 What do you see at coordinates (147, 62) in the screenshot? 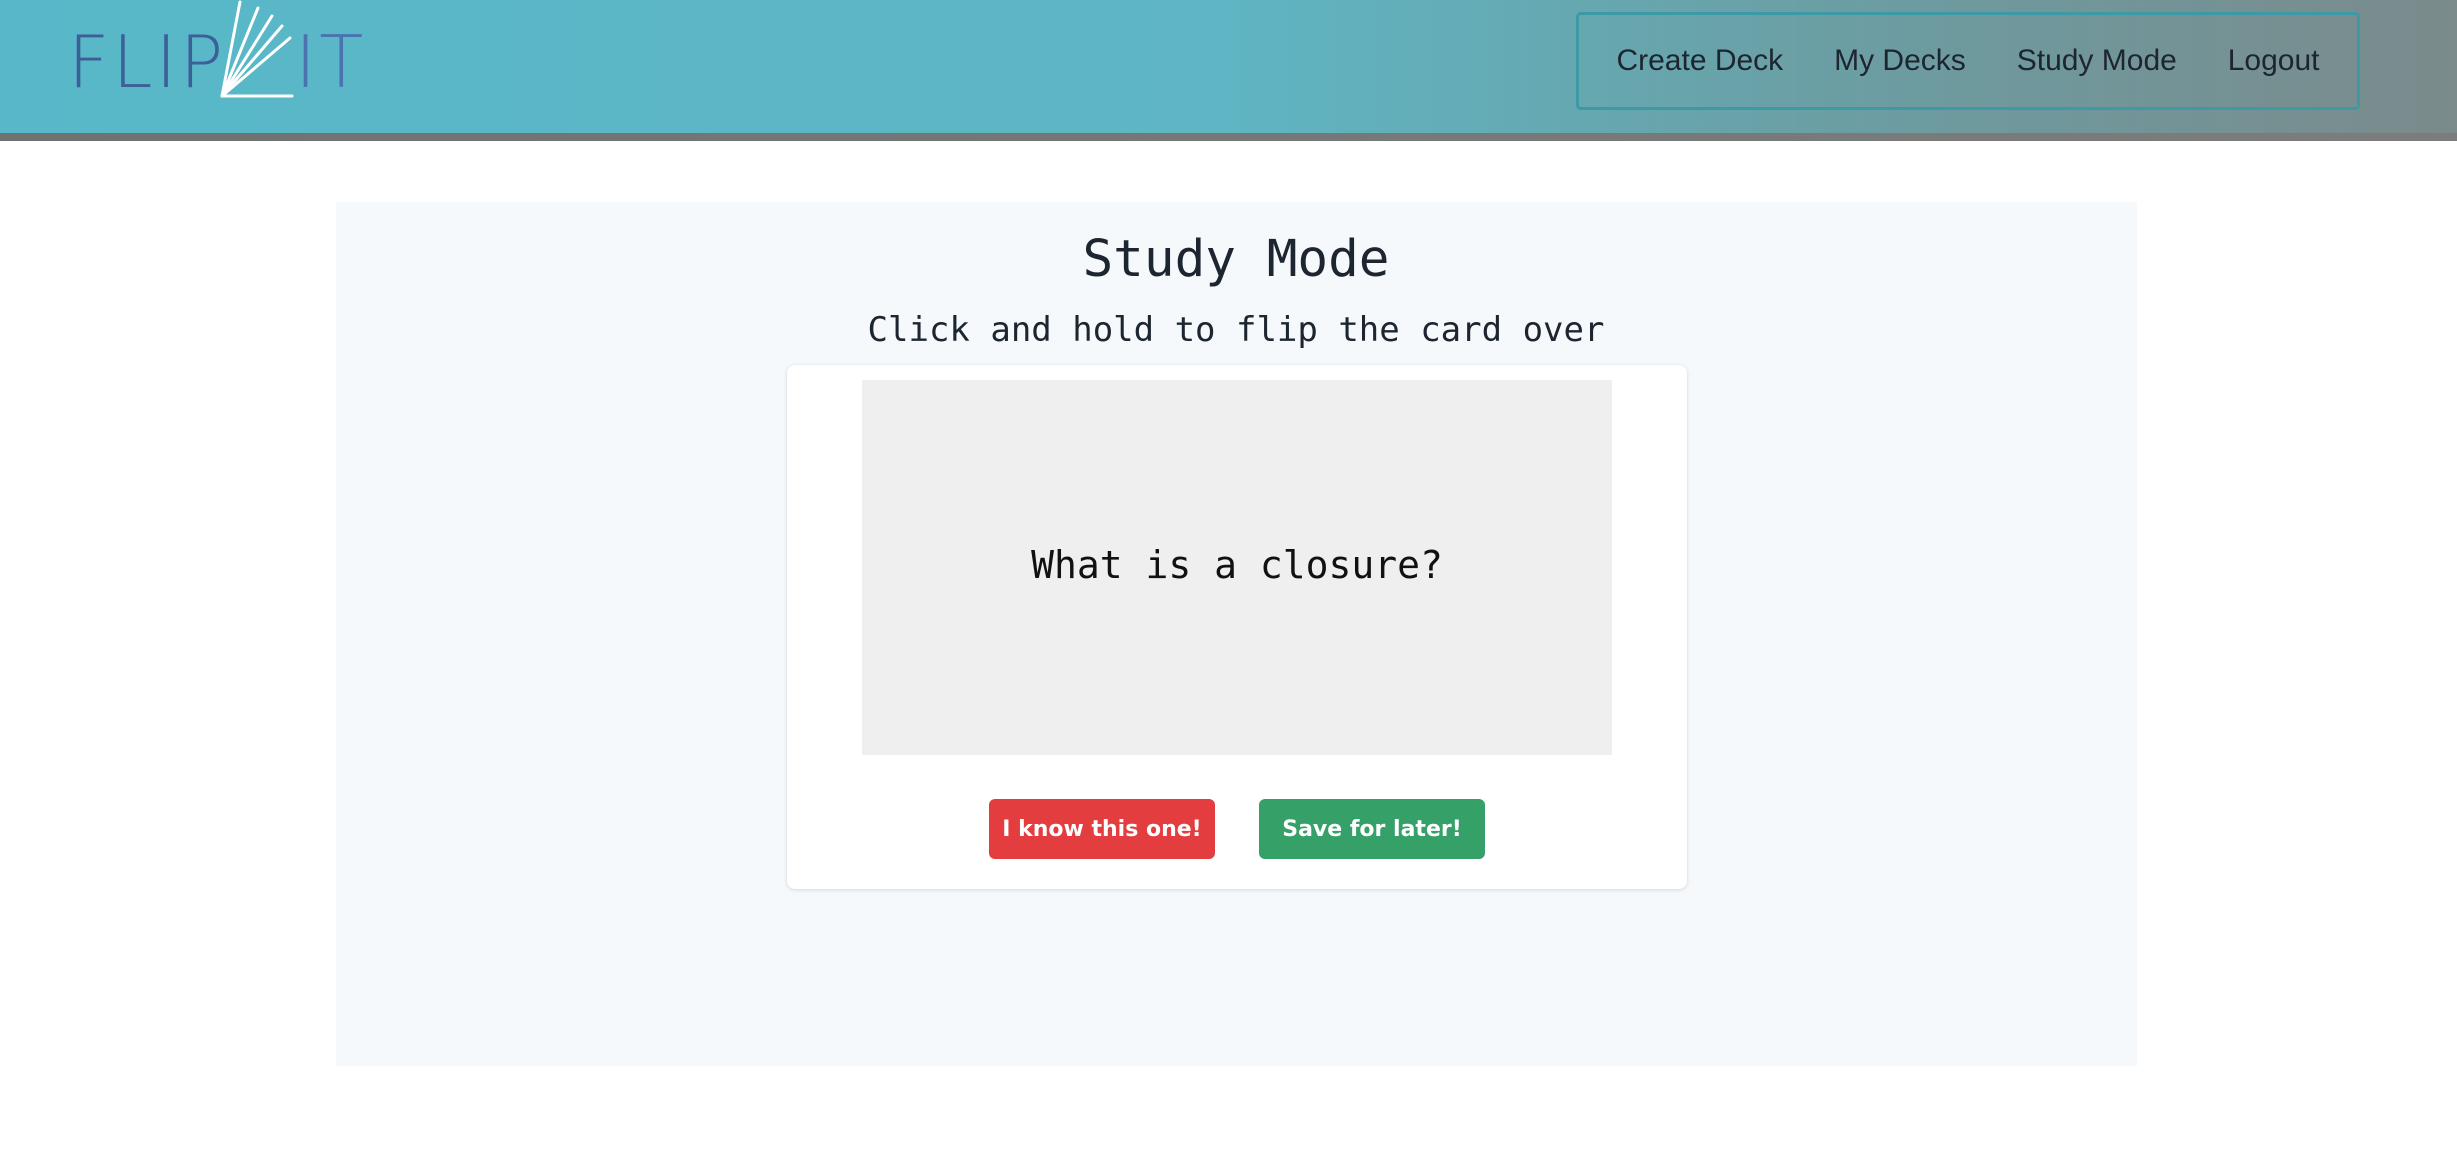
I see `logo-text-flip: FLIP` at bounding box center [147, 62].